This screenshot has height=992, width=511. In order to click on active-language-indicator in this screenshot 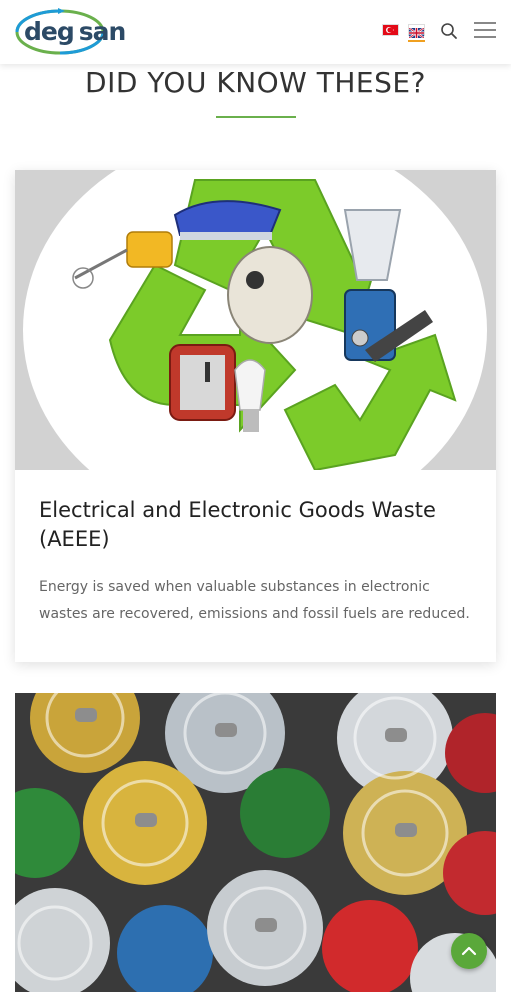, I will do `click(416, 41)`.